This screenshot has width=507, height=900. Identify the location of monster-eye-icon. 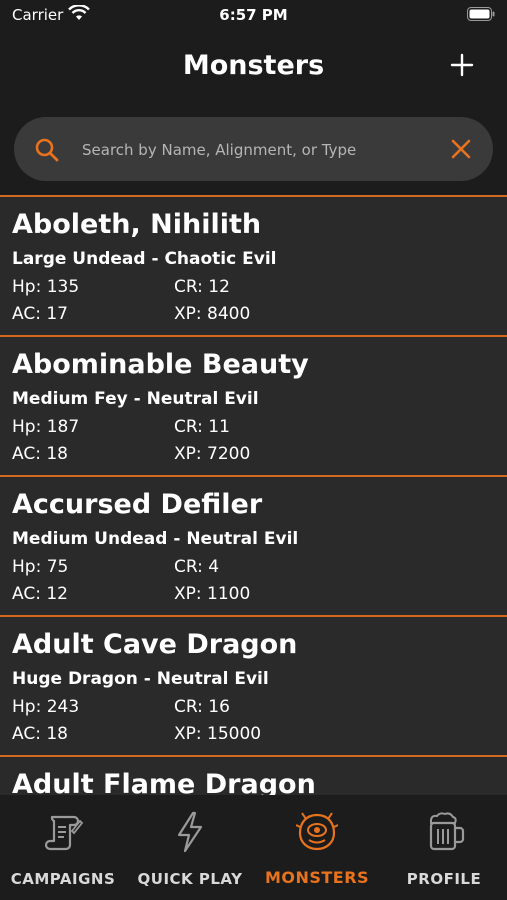
(317, 831).